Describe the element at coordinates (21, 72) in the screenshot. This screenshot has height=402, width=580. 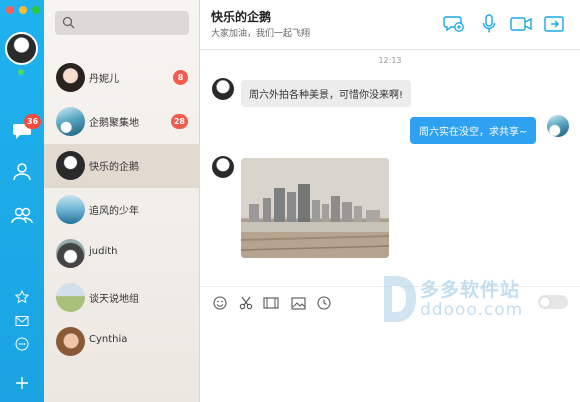
I see `online-status-dot` at that location.